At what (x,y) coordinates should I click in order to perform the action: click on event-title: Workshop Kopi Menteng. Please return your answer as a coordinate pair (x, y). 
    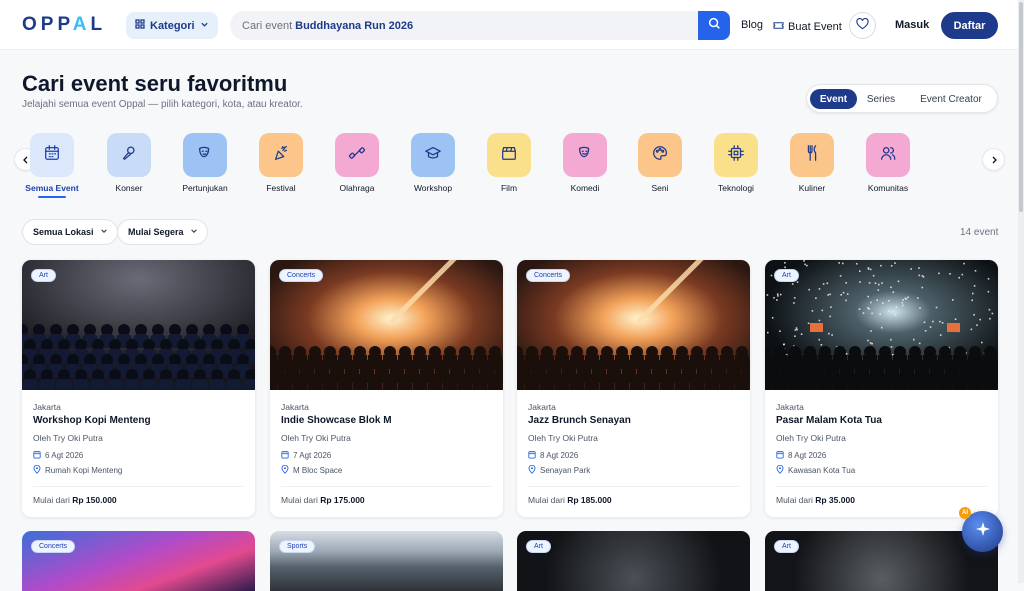
    Looking at the image, I should click on (92, 420).